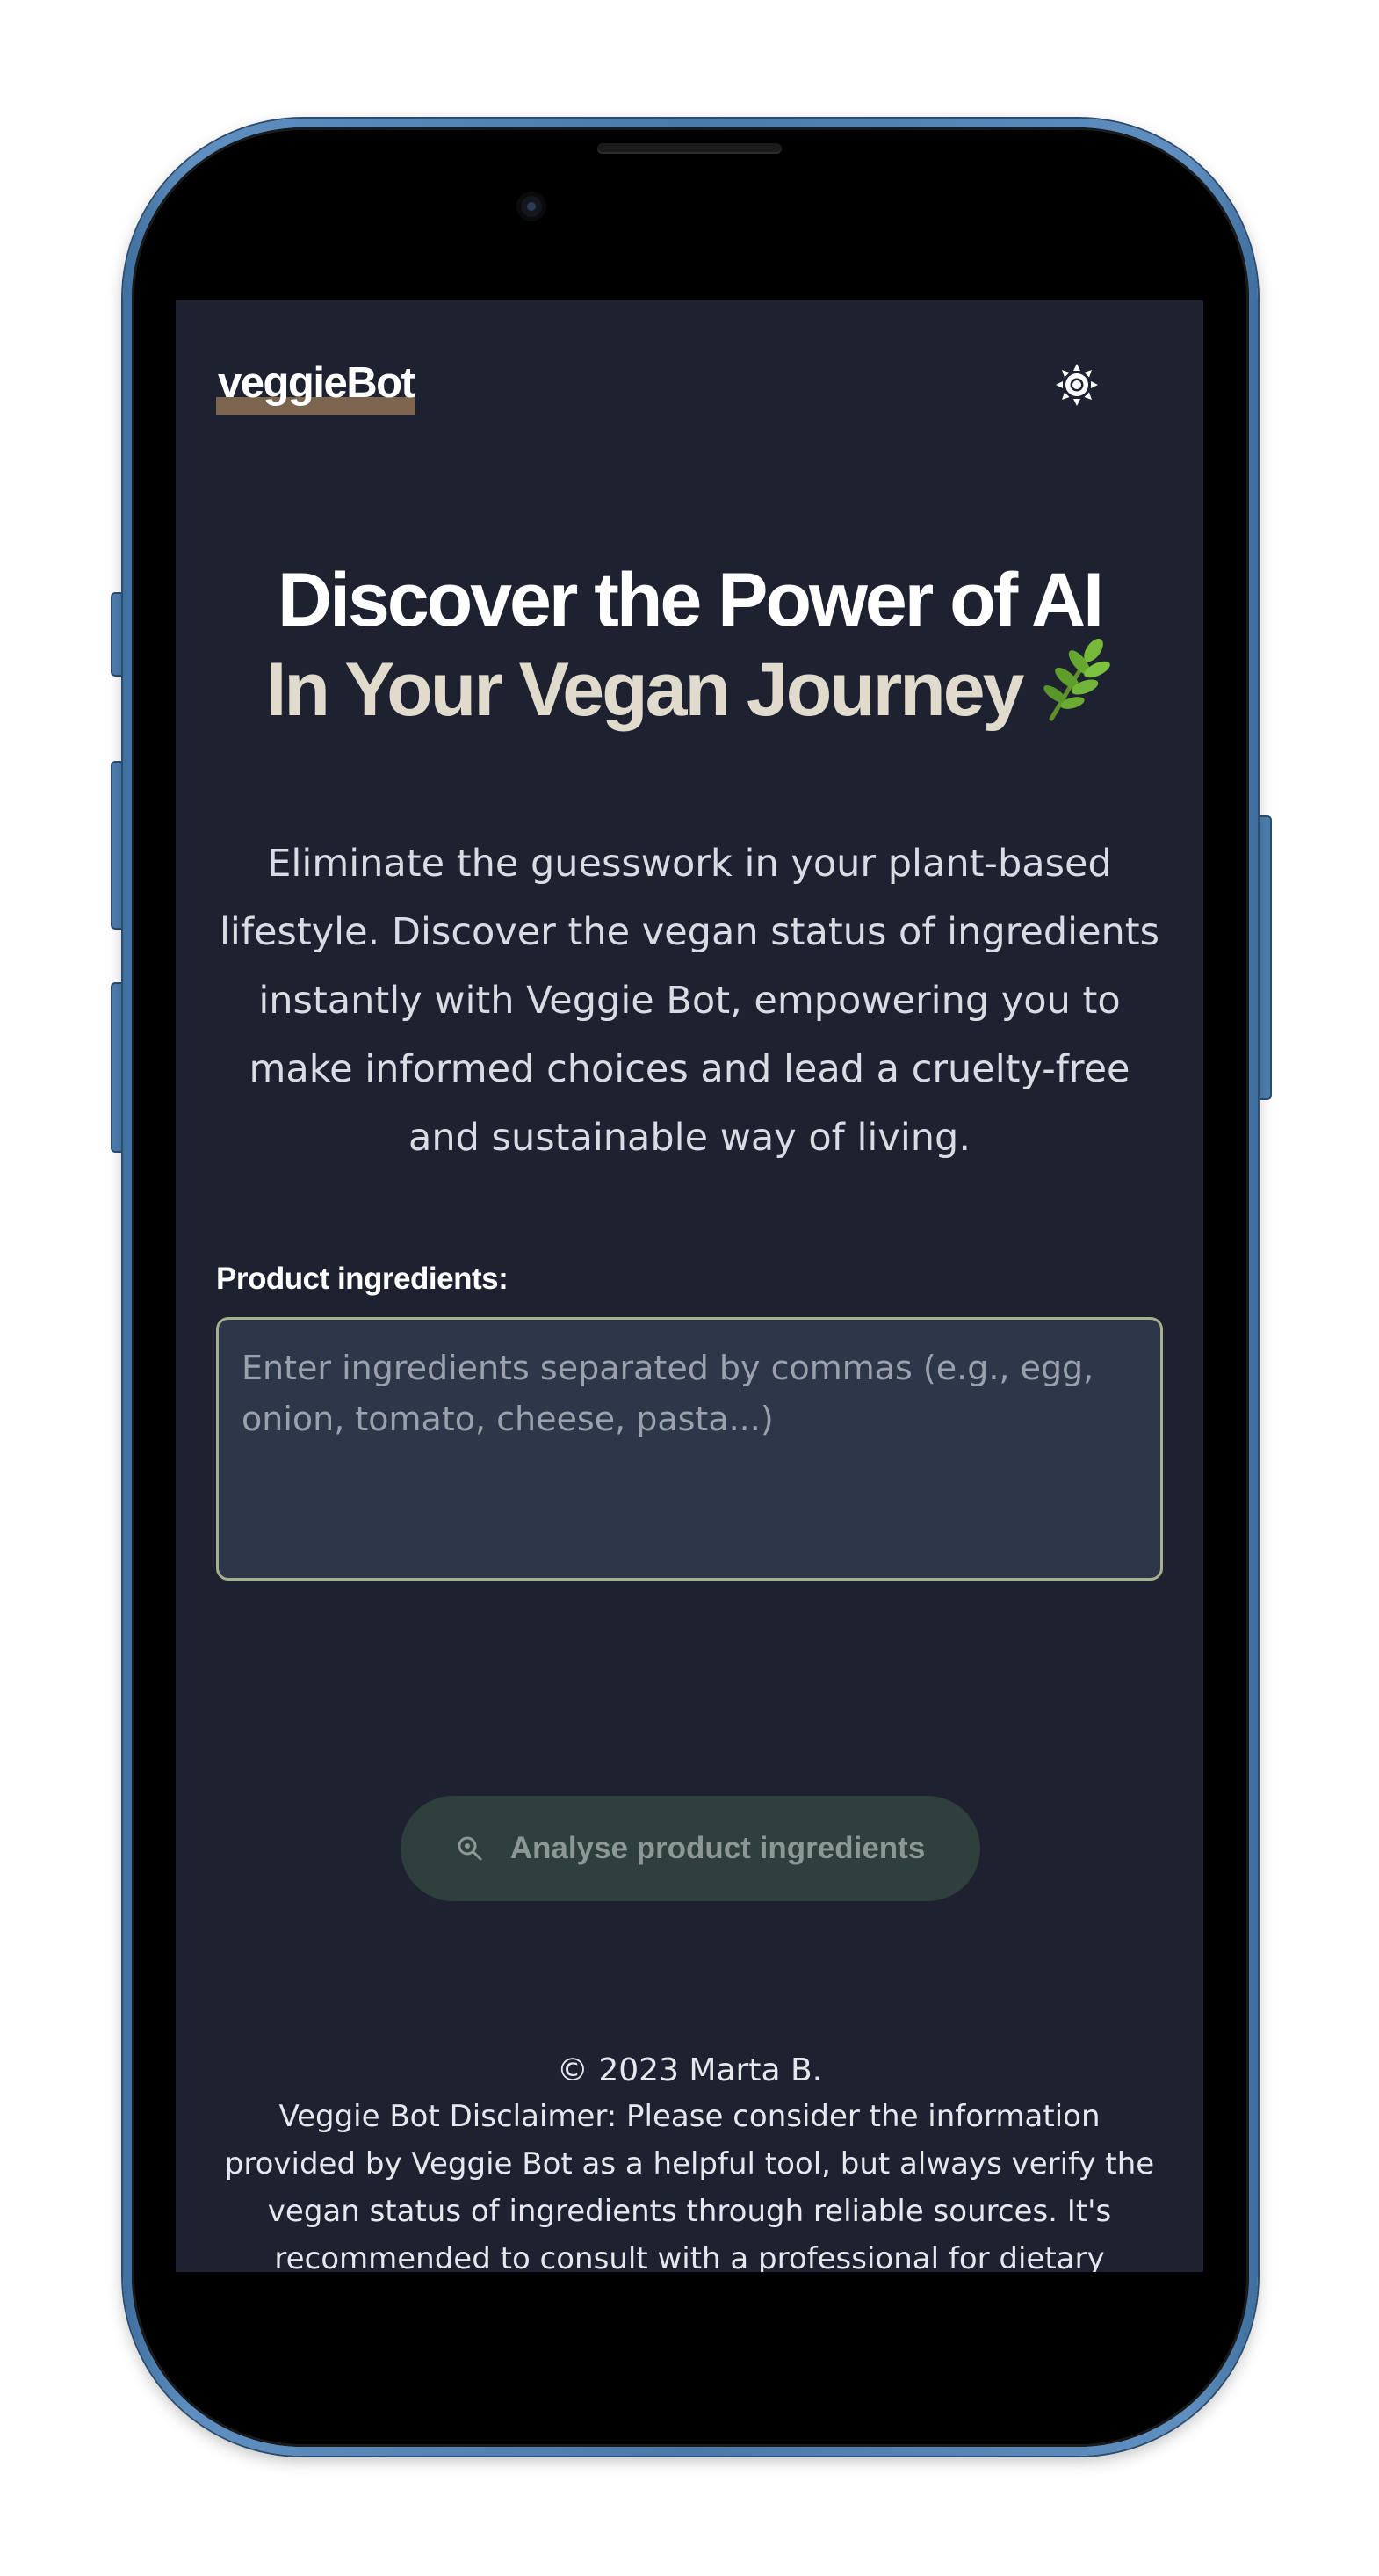 The width and height of the screenshot is (1379, 2576). I want to click on hero-title-line2: In Your Vegan Journey, so click(689, 686).